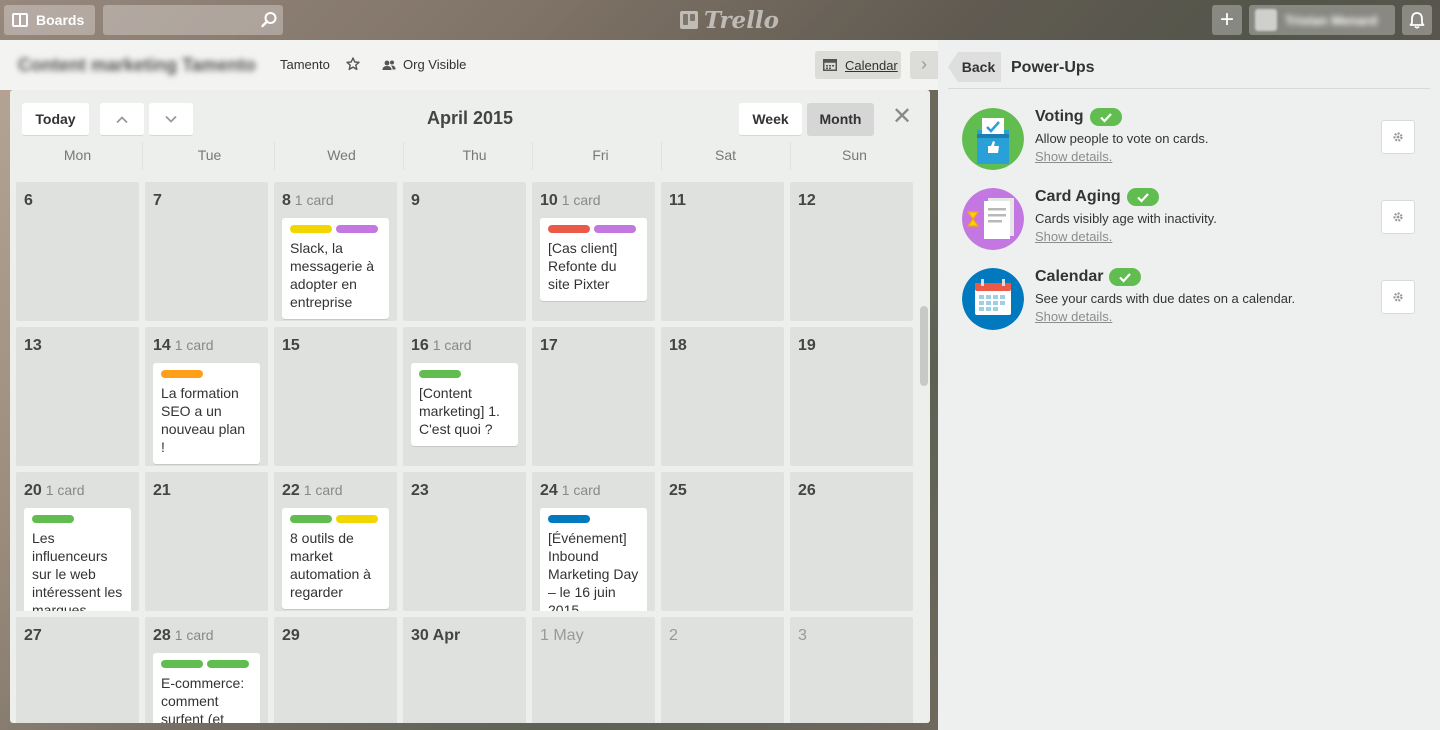  I want to click on power-up-title: Card Aging, so click(1078, 196).